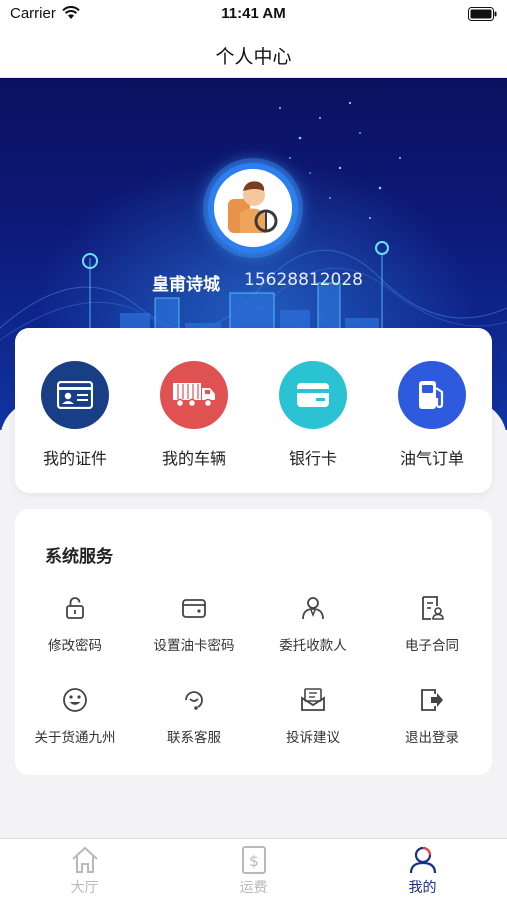 The width and height of the screenshot is (507, 900). I want to click on tab-mine: 我的, so click(422, 869).